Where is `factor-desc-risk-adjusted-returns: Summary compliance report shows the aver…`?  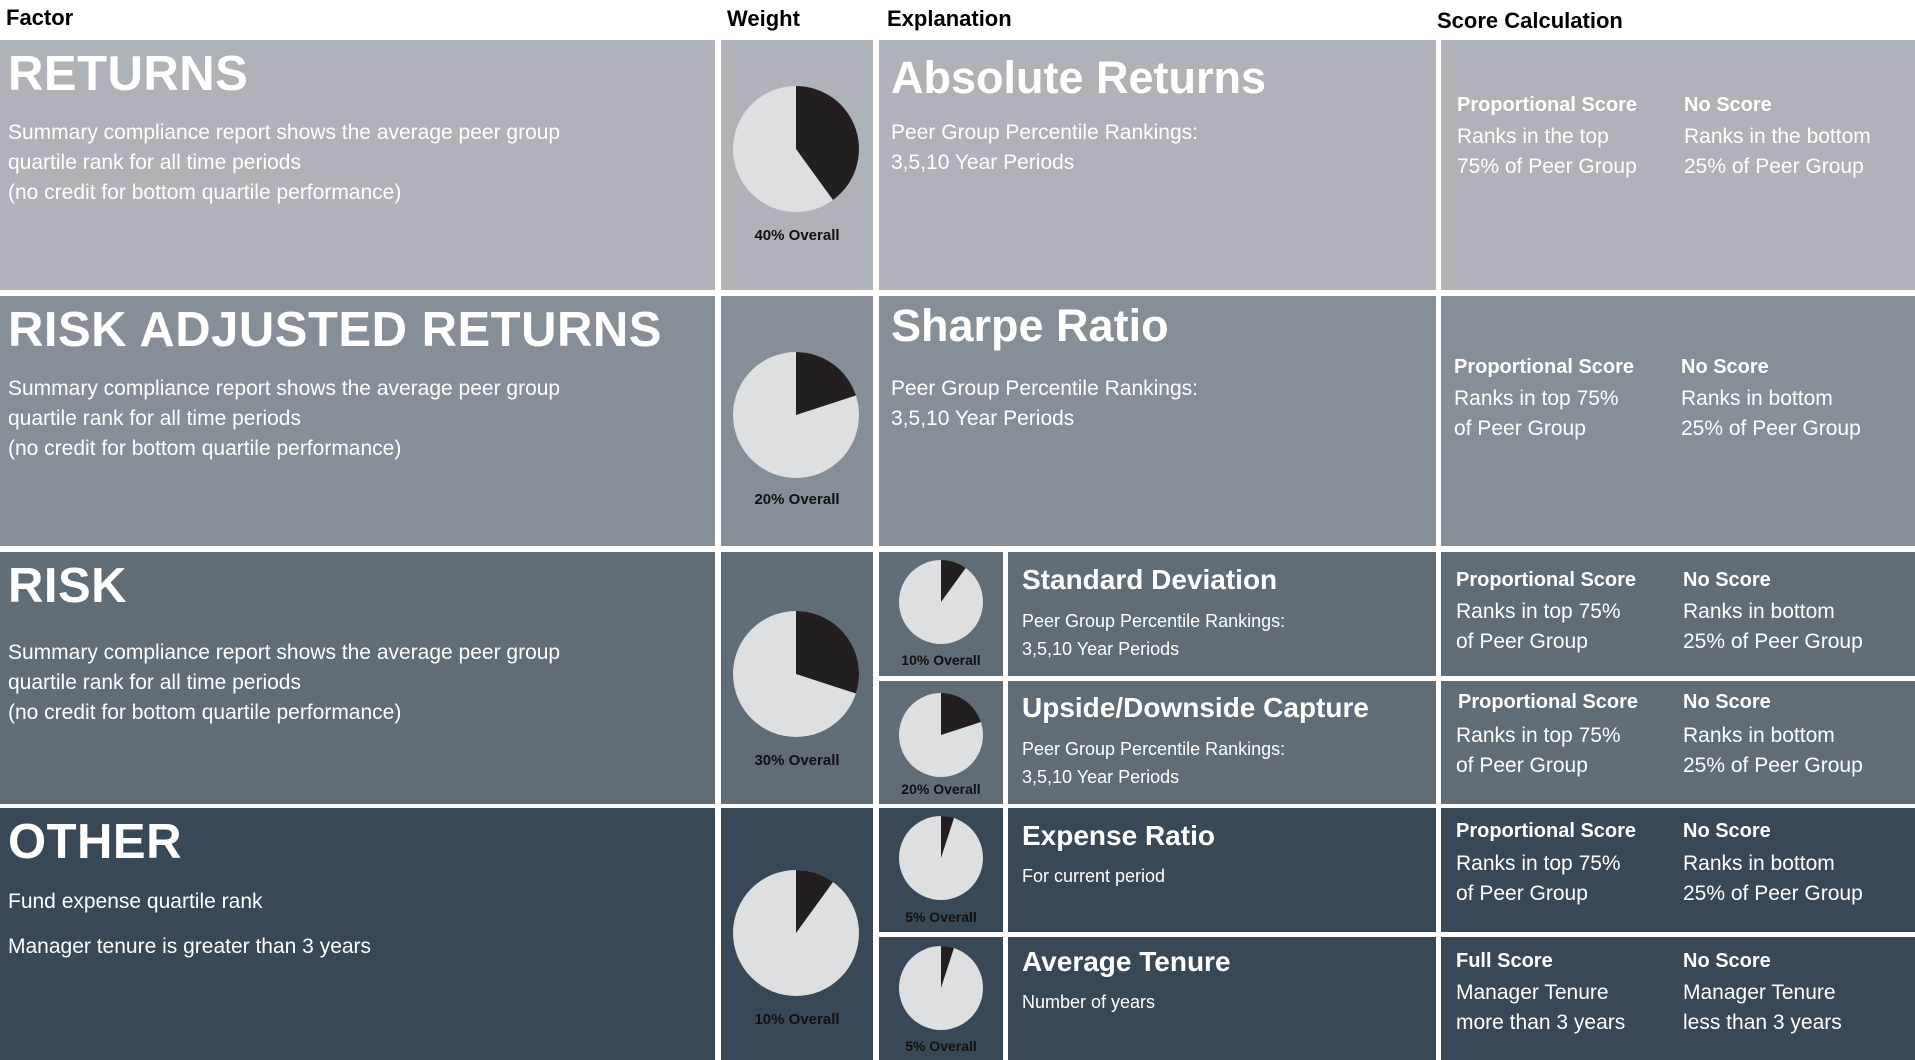 factor-desc-risk-adjusted-returns: Summary compliance report shows the aver… is located at coordinates (284, 418).